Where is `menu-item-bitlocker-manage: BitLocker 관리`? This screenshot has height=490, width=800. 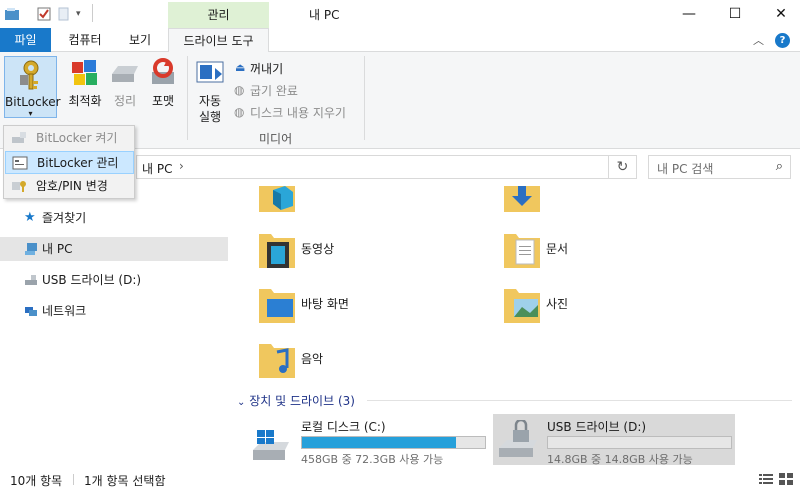
menu-item-bitlocker-manage: BitLocker 관리 is located at coordinates (69, 162).